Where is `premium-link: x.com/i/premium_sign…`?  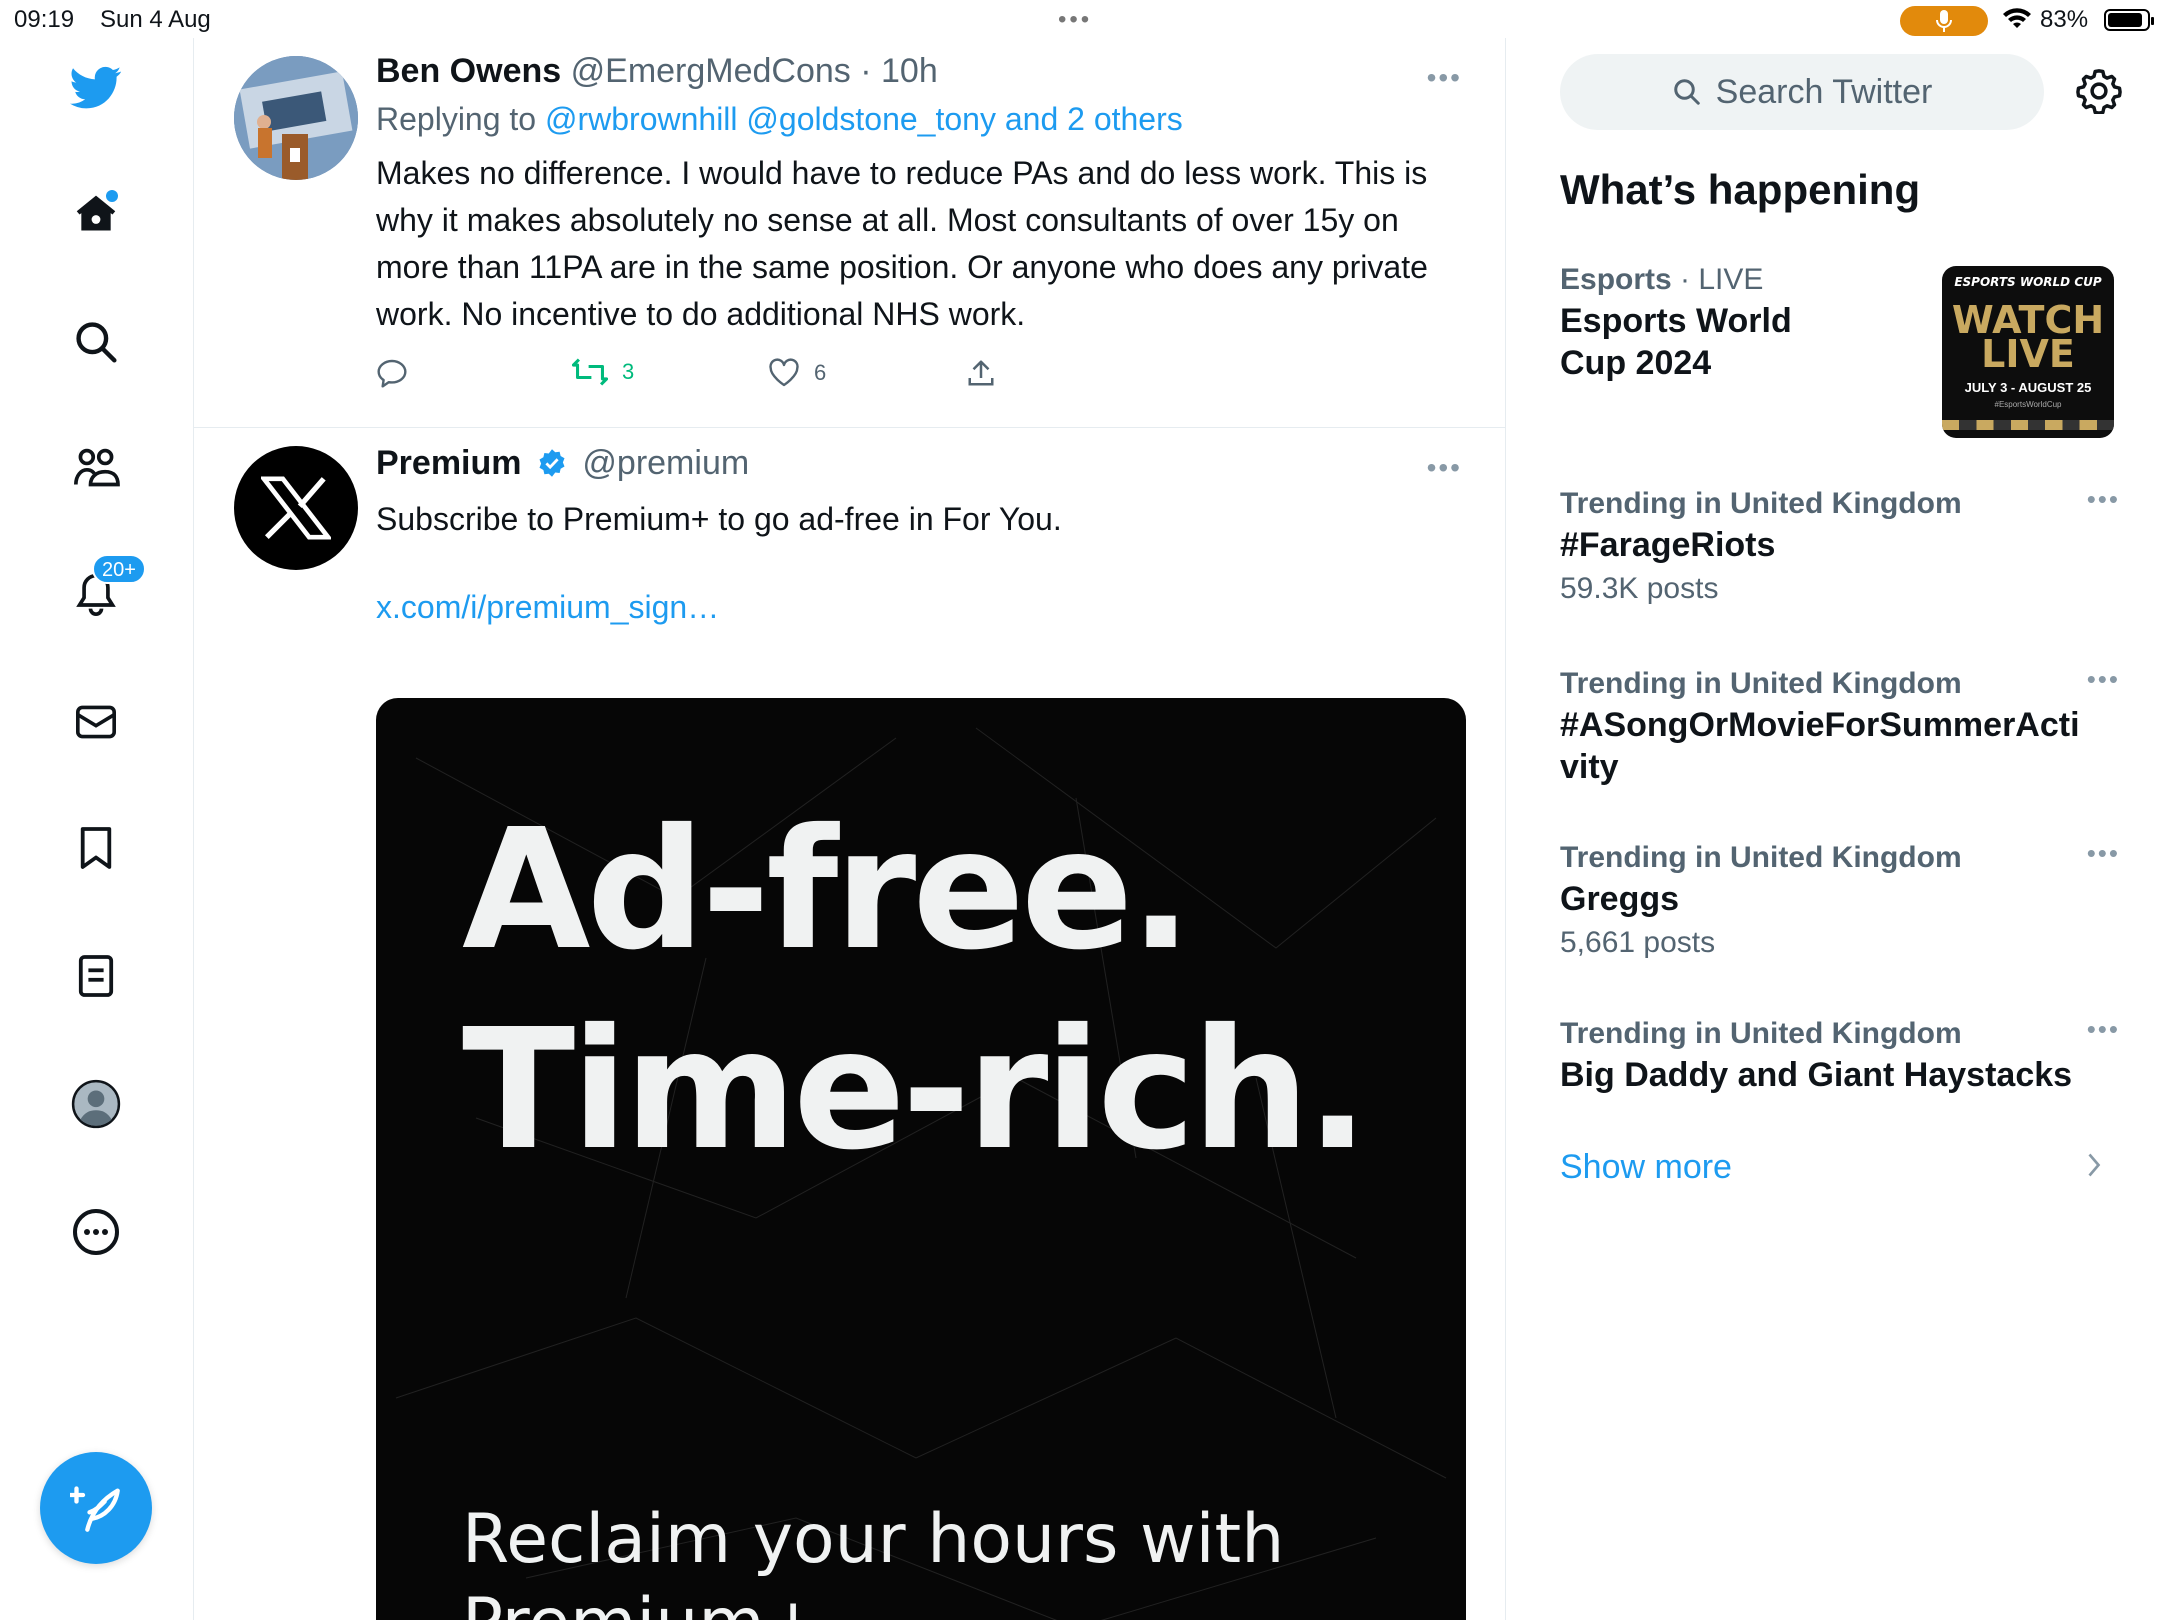
premium-link: x.com/i/premium_sign… is located at coordinates (921, 607).